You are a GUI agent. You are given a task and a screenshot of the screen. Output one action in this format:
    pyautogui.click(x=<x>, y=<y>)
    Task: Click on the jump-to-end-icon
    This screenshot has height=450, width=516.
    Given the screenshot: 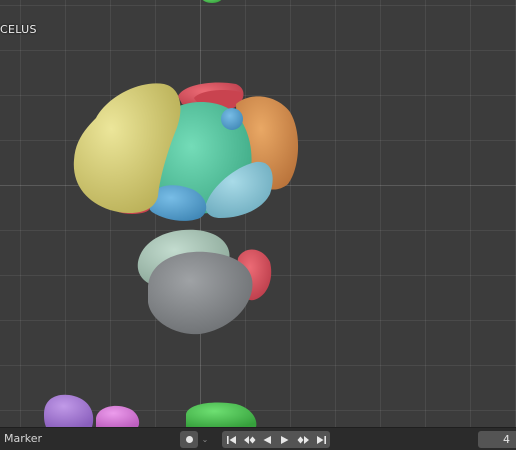 What is the action you would take?
    pyautogui.click(x=321, y=439)
    